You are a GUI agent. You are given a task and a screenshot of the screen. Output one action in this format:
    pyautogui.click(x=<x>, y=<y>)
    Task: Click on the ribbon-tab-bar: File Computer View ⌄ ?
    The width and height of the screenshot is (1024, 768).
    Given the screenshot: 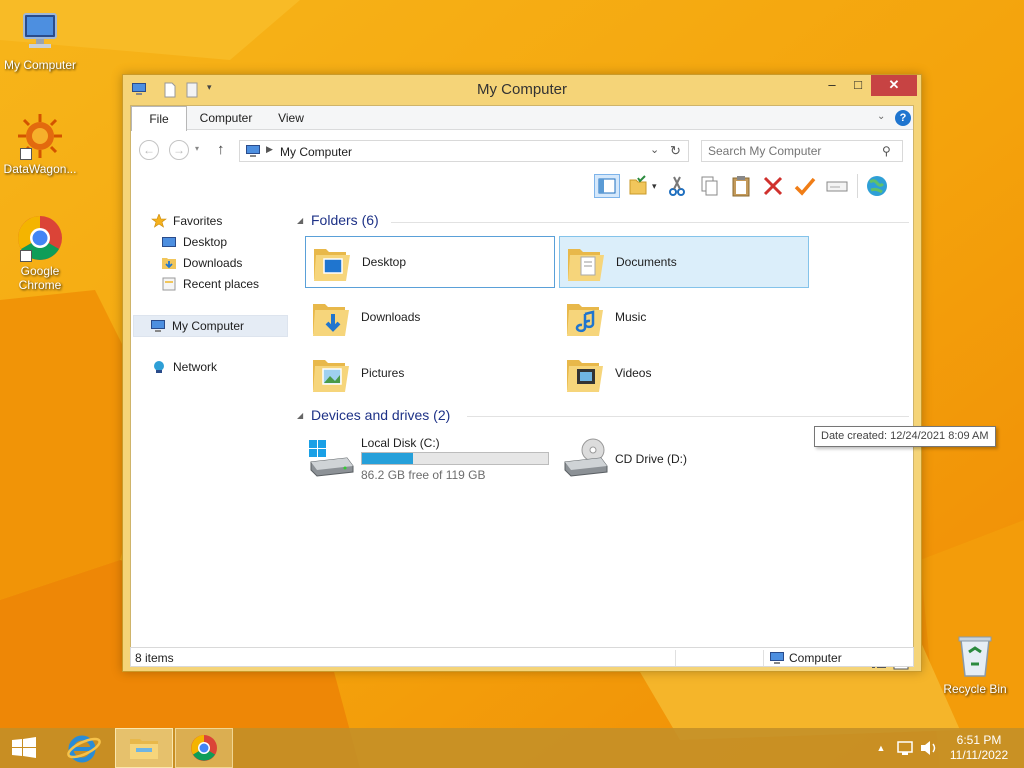 What is the action you would take?
    pyautogui.click(x=522, y=118)
    